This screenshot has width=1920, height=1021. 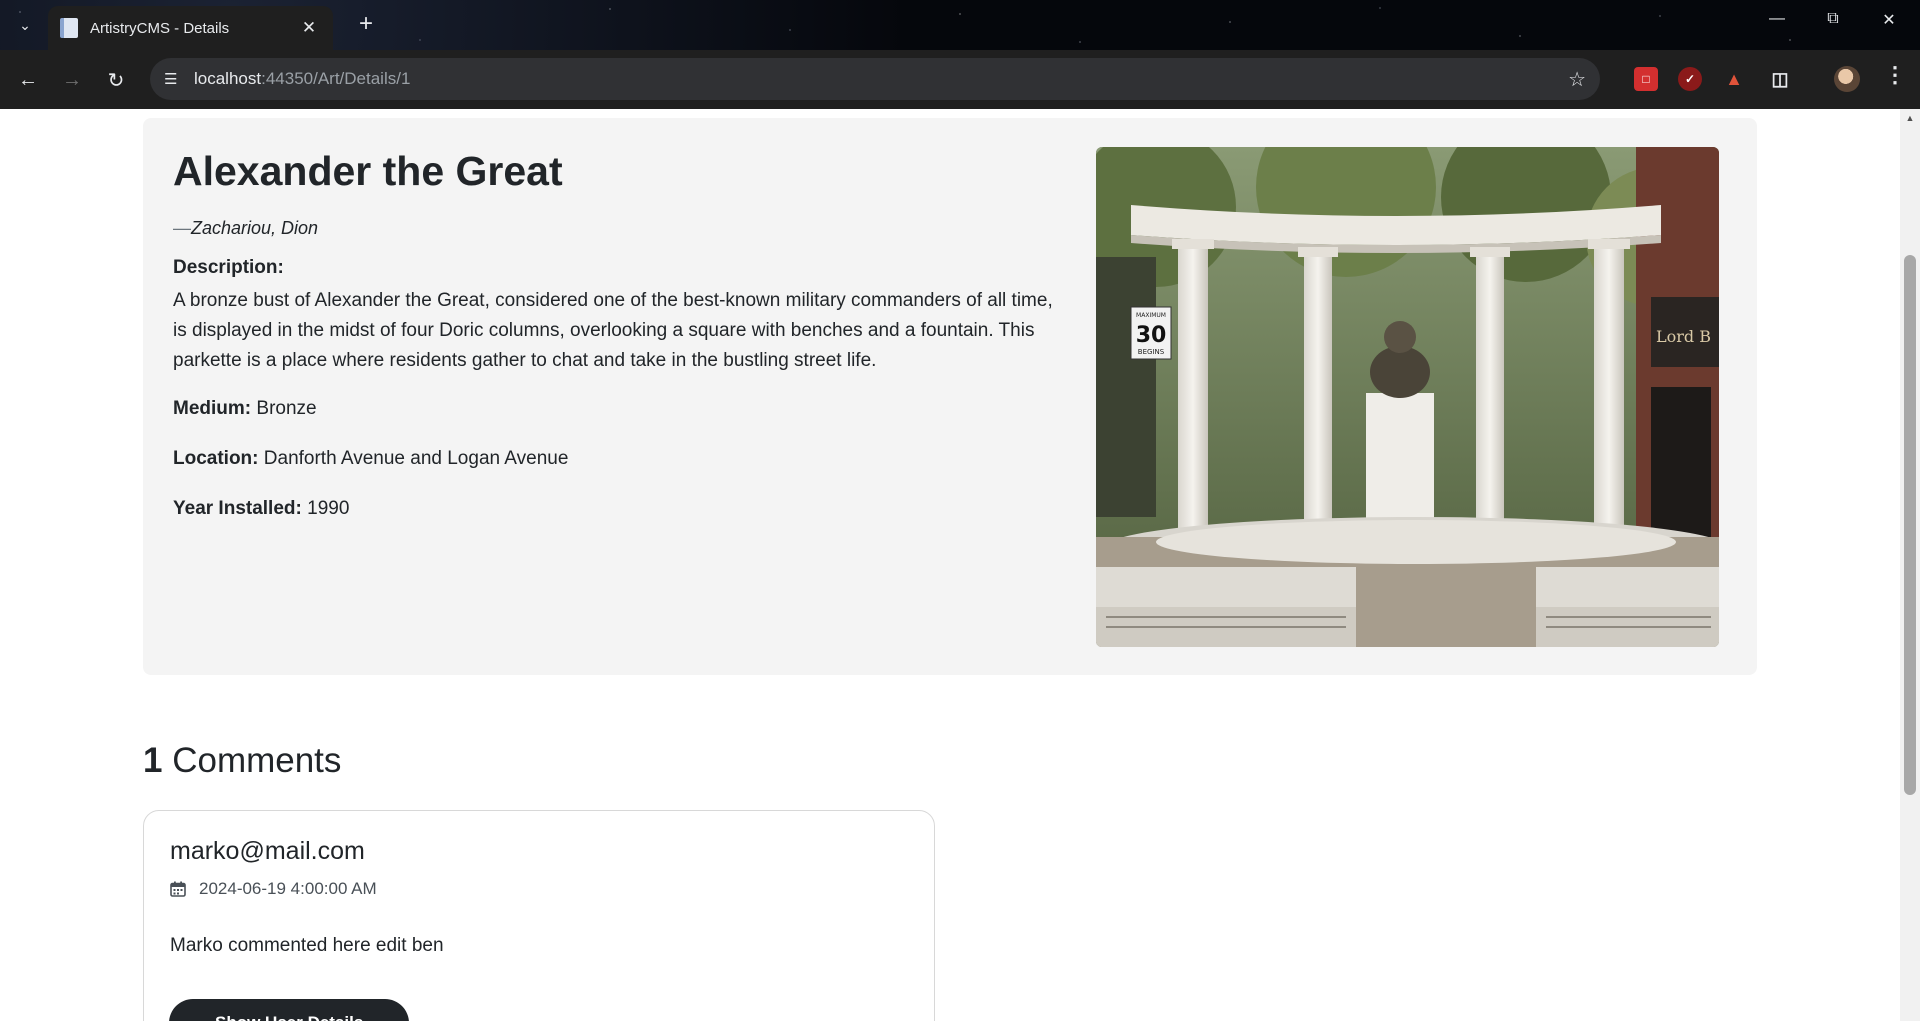 What do you see at coordinates (875, 79) in the screenshot?
I see `address-bar: ☰ localhost:44350/Art/Details/1 ☆` at bounding box center [875, 79].